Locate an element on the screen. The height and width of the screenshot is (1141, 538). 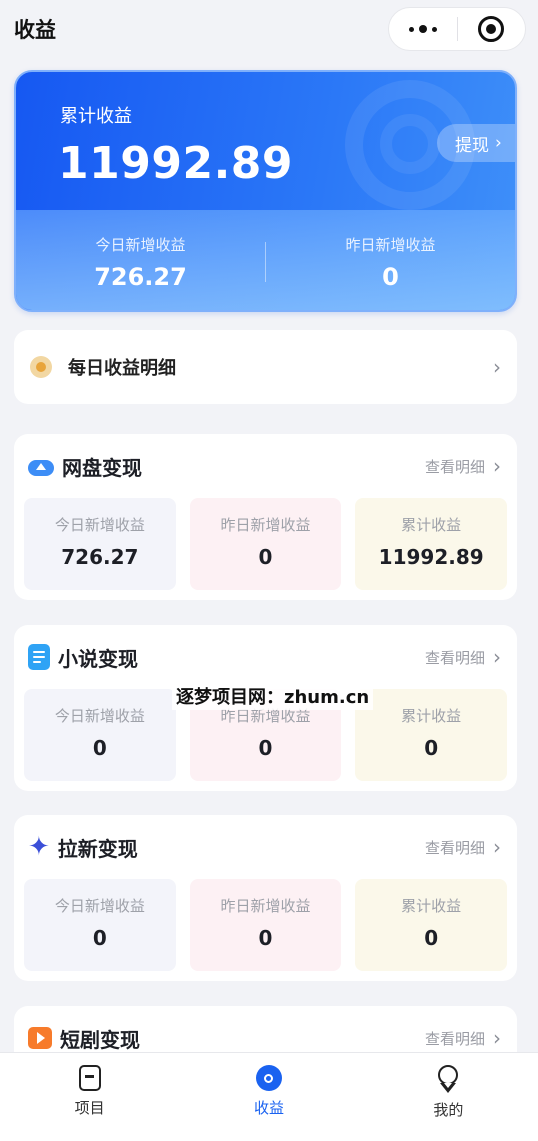
page-title: 收益 is located at coordinates (35, 30).